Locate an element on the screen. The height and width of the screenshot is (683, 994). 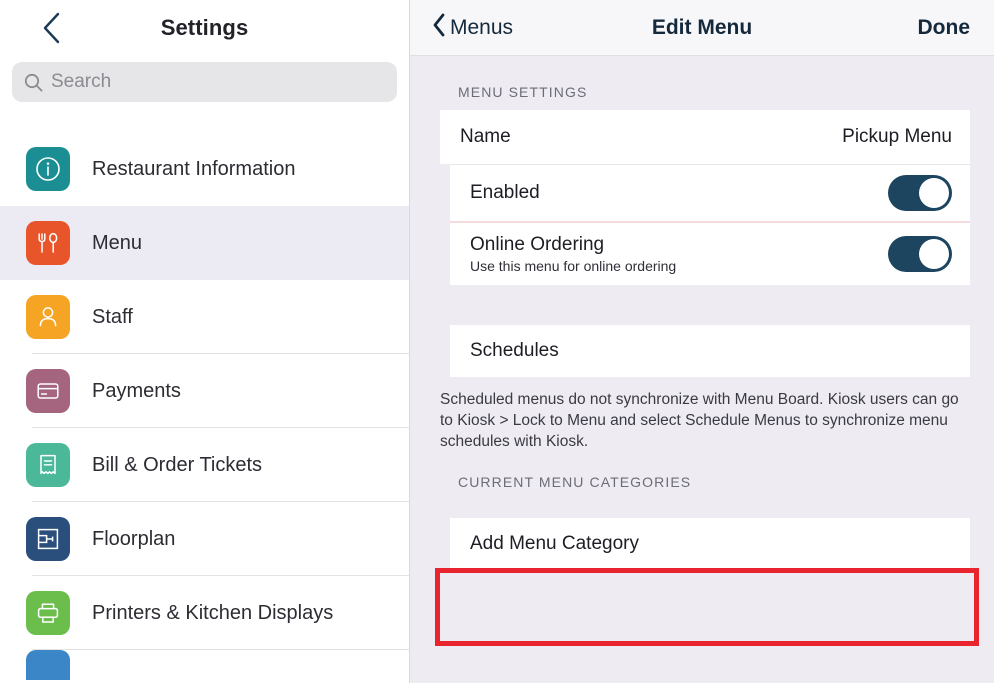
name-row: Name Pickup Menu is located at coordinates (705, 137).